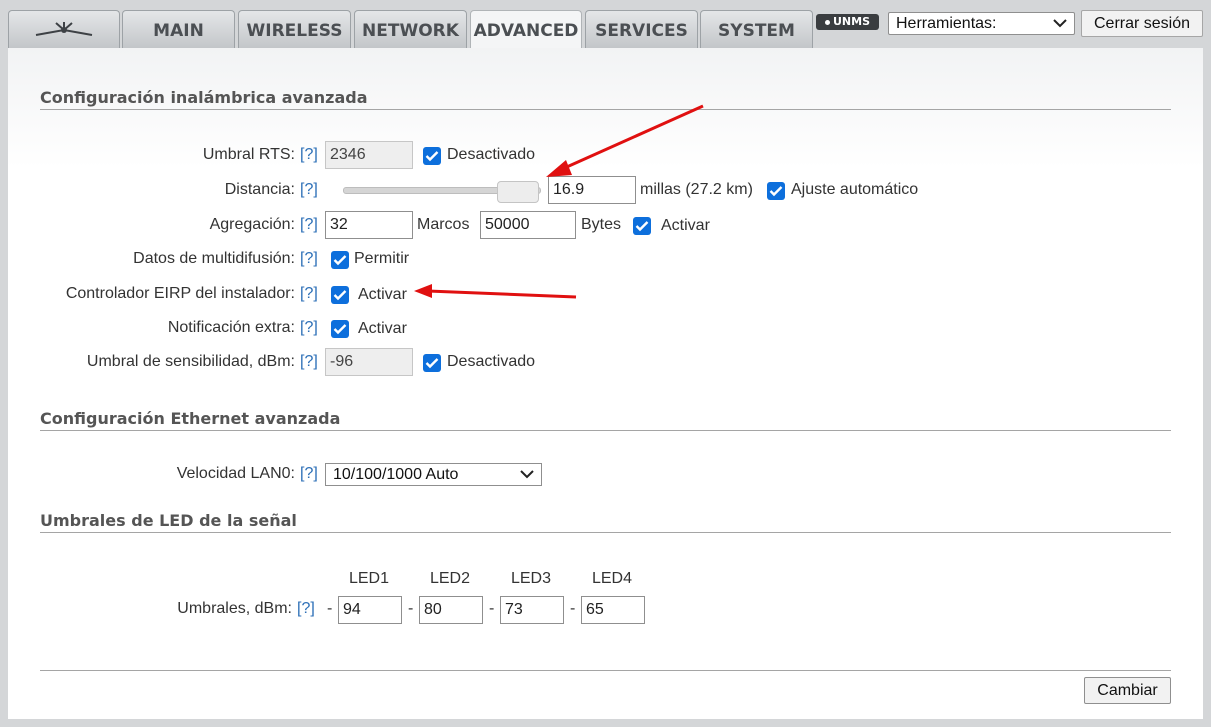 This screenshot has width=1211, height=727. I want to click on rts-disable-label: Desactivado, so click(491, 154).